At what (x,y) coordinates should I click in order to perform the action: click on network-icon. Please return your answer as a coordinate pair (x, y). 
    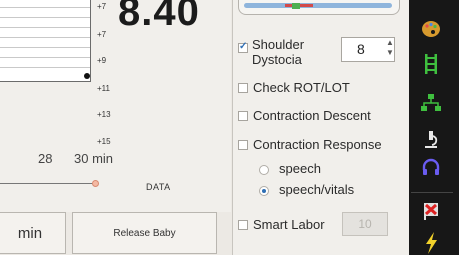
    Looking at the image, I should click on (431, 103).